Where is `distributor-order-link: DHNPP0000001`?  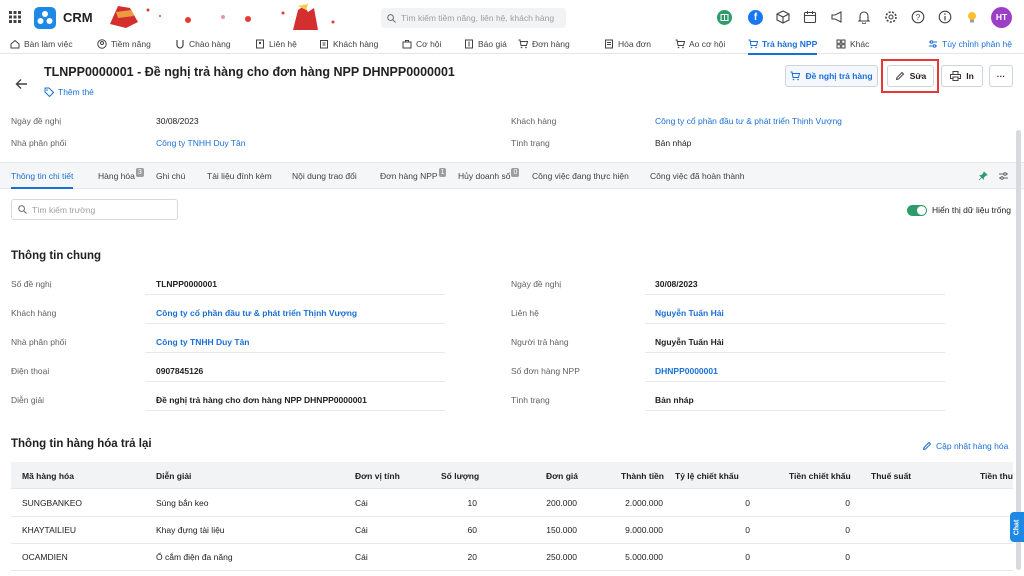 distributor-order-link: DHNPP0000001 is located at coordinates (686, 371).